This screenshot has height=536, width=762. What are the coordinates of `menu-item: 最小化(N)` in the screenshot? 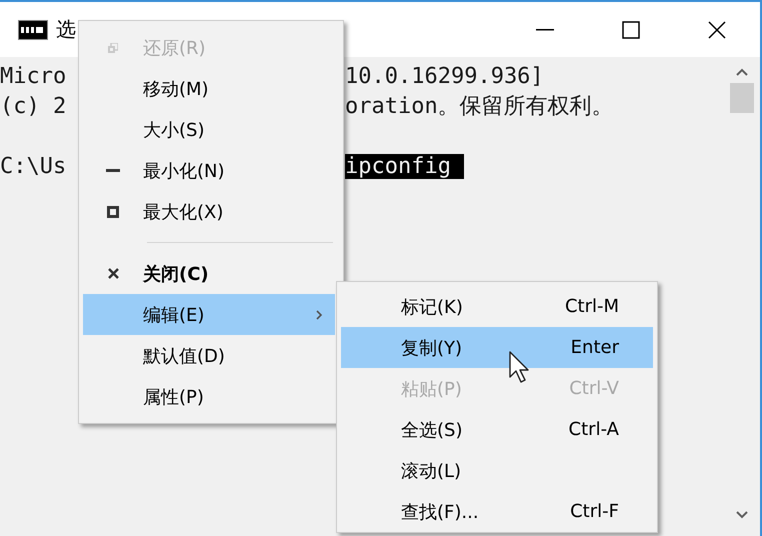 It's located at (209, 170).